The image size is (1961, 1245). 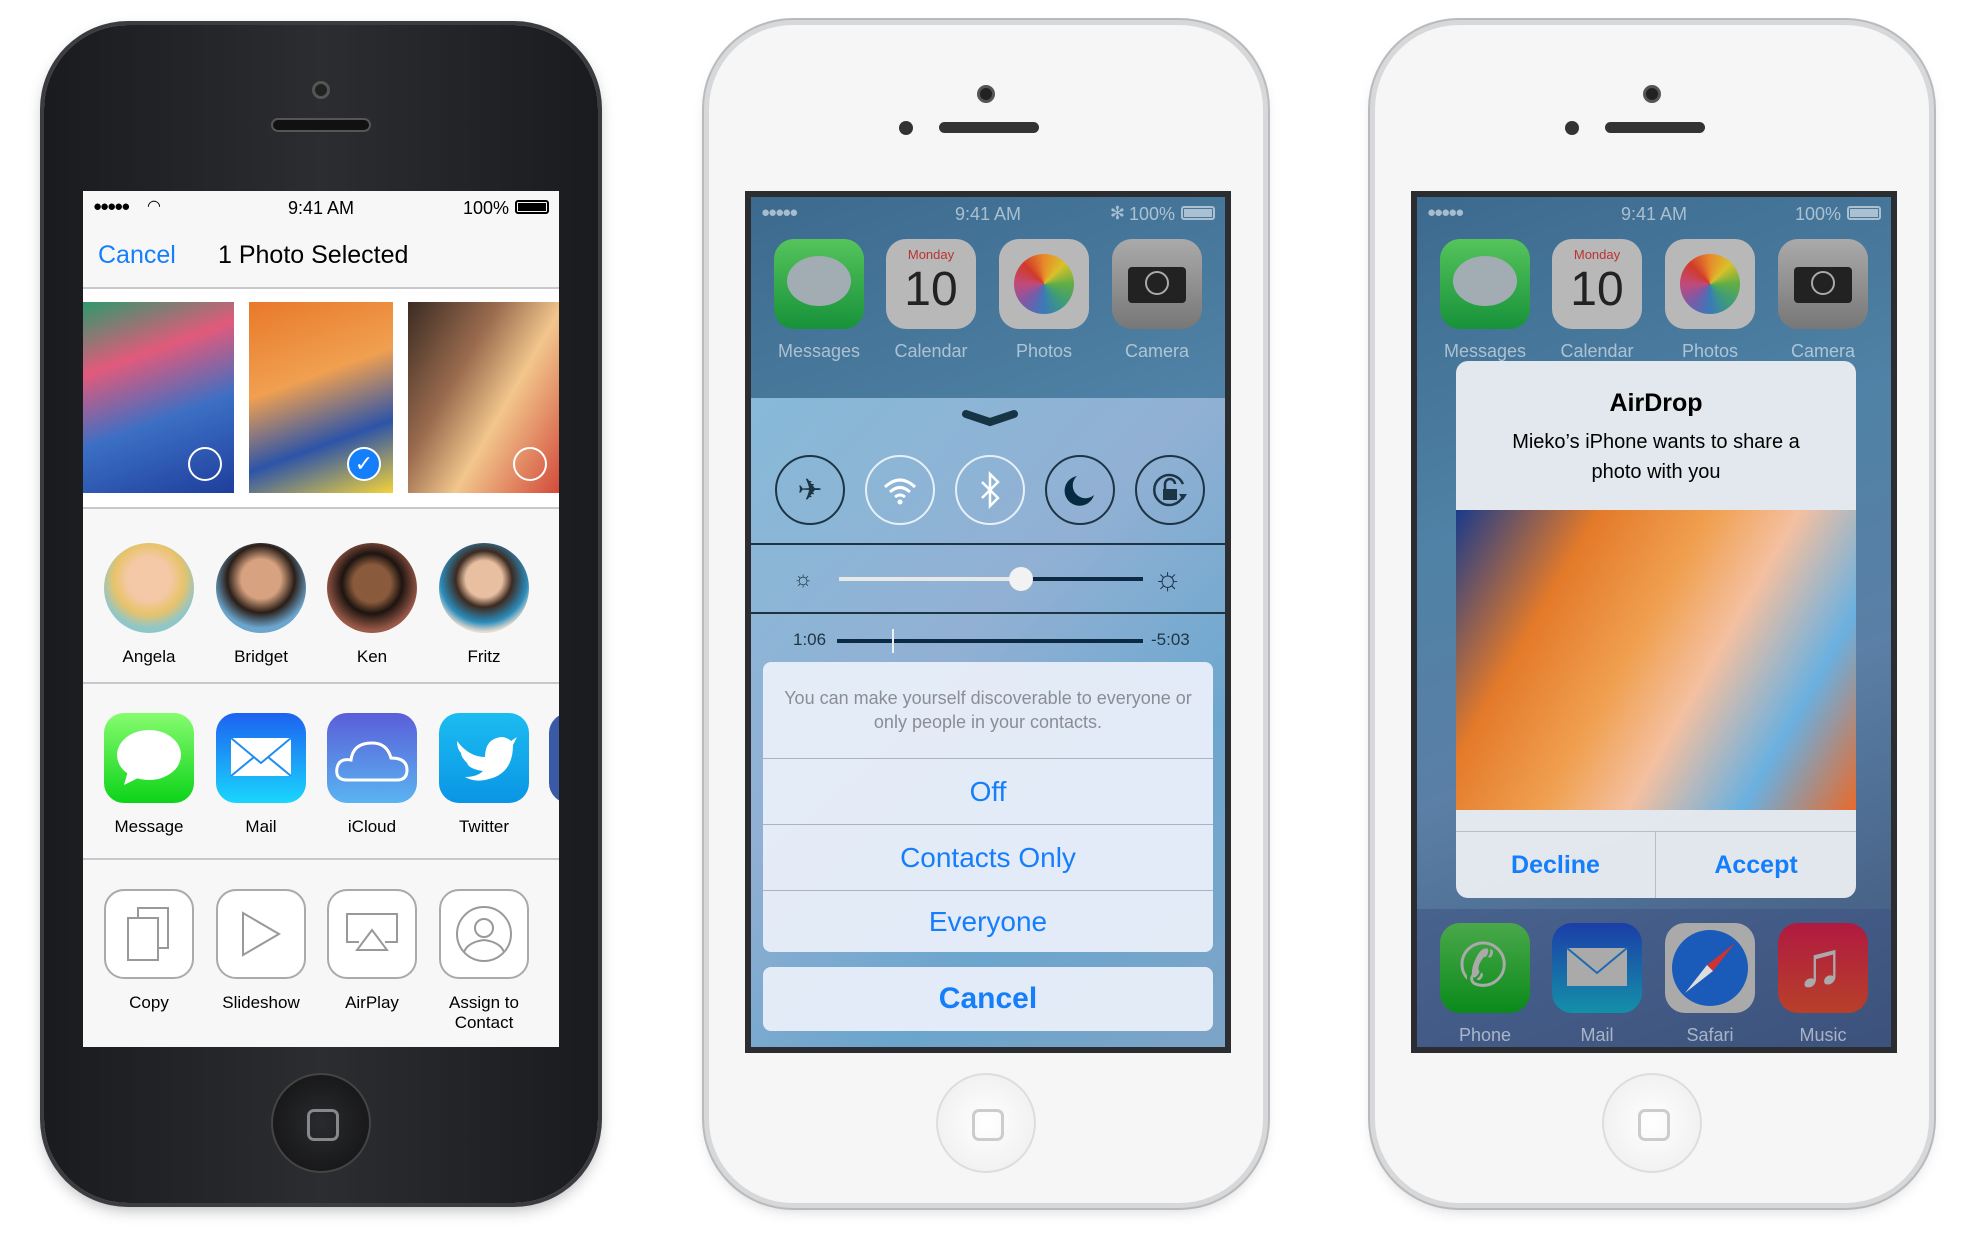 What do you see at coordinates (988, 857) in the screenshot?
I see `airdrop-contacts-only-option: Contacts Only` at bounding box center [988, 857].